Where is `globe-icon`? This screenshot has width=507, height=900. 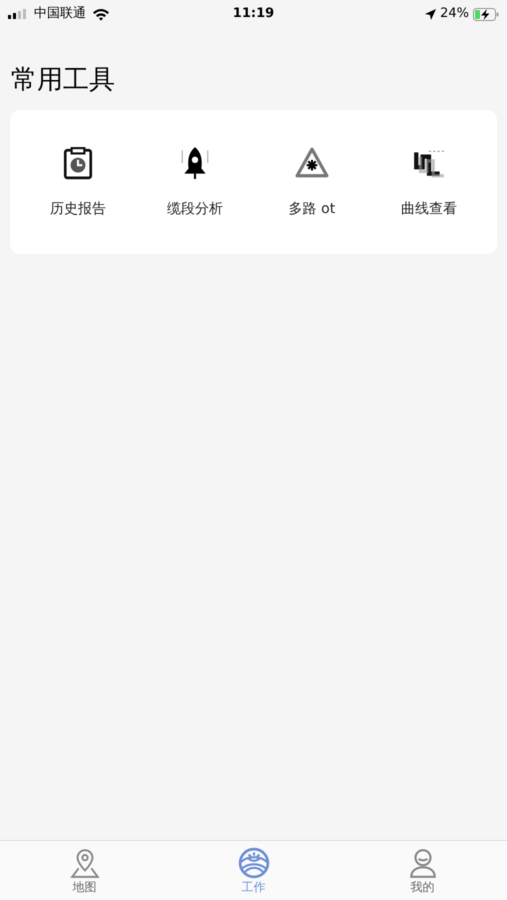
globe-icon is located at coordinates (254, 863).